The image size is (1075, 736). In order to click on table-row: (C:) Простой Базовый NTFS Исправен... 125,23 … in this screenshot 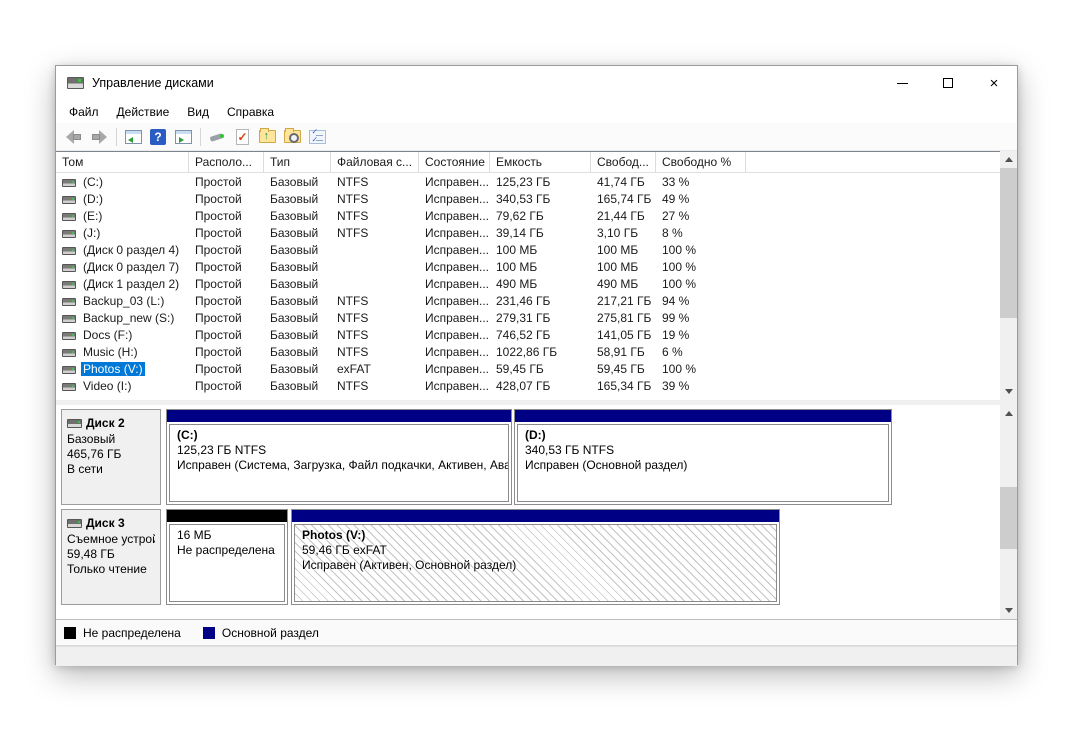, I will do `click(528, 181)`.